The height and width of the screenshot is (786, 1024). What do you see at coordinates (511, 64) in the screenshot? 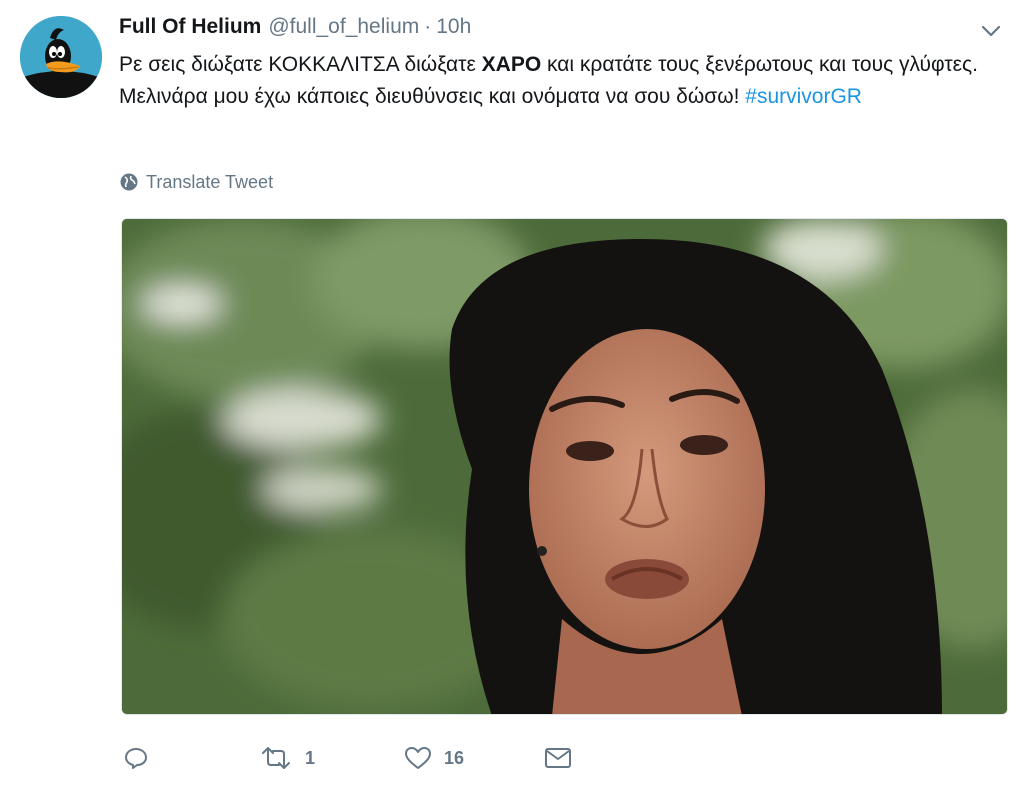
I see `tweet-text-bold: ΧΑΡΟ` at bounding box center [511, 64].